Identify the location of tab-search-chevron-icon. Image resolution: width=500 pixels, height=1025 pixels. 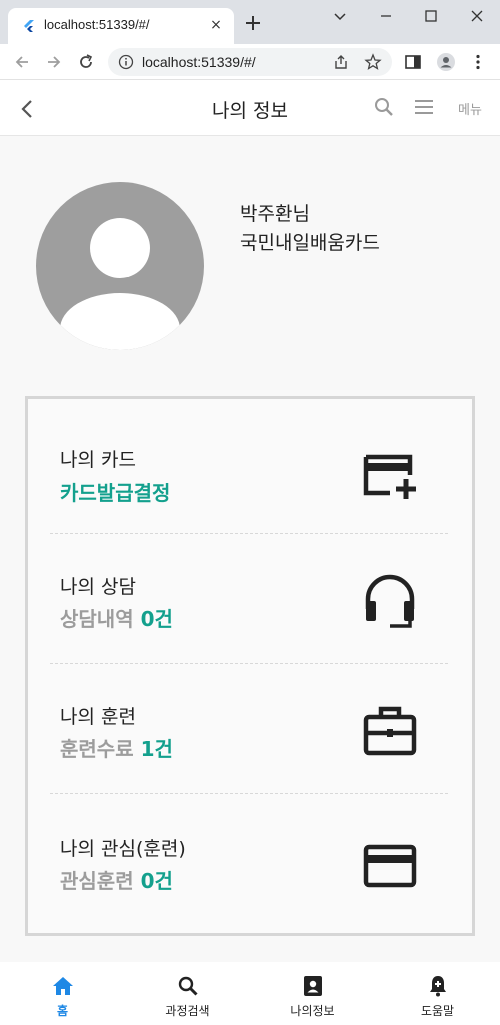
(340, 16).